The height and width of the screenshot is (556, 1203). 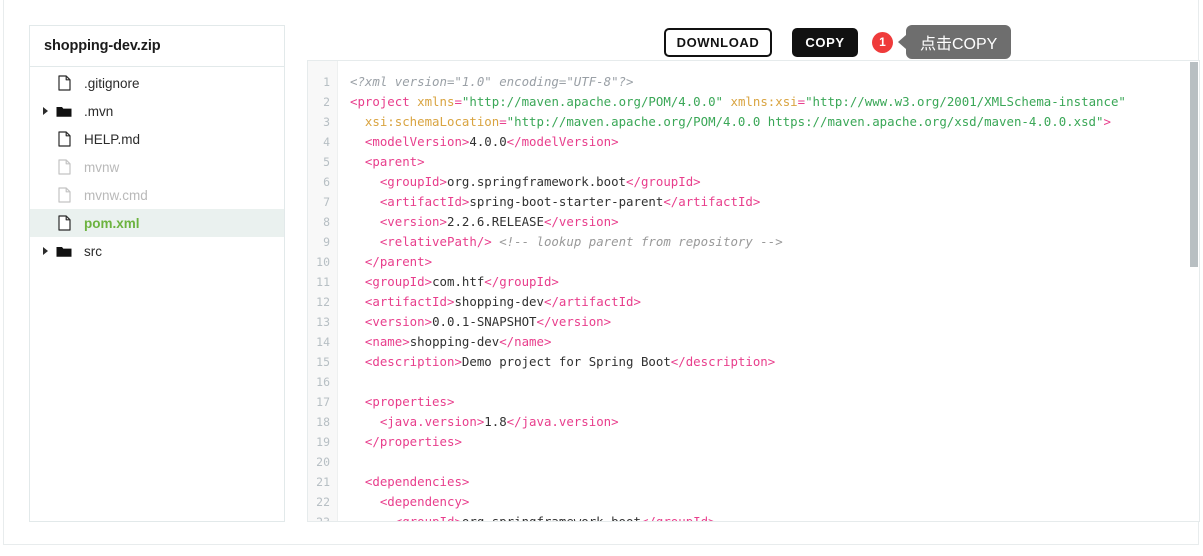 What do you see at coordinates (825, 42) in the screenshot?
I see `copy-button: COPY` at bounding box center [825, 42].